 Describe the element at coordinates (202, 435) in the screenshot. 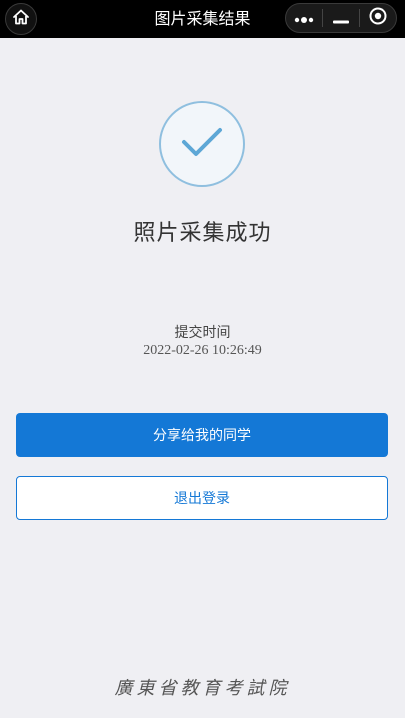

I see `share-button: 分享给我的同学` at that location.